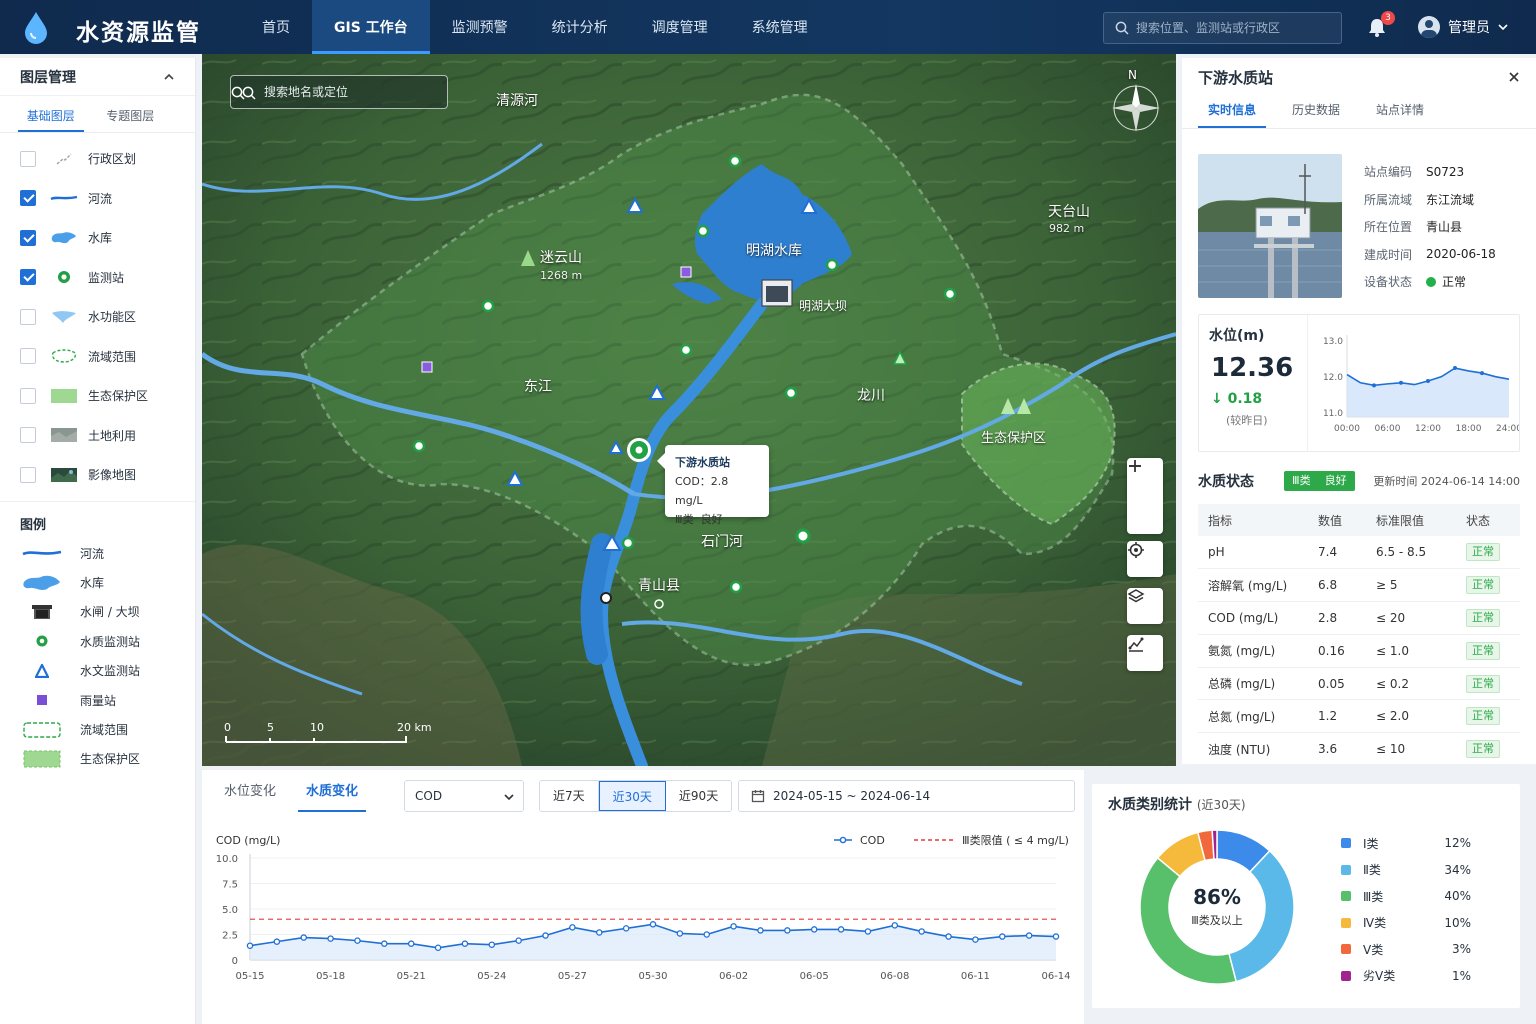 This screenshot has height=1024, width=1536. What do you see at coordinates (1388, 429) in the screenshot?
I see `x-tick-label: 06:00` at bounding box center [1388, 429].